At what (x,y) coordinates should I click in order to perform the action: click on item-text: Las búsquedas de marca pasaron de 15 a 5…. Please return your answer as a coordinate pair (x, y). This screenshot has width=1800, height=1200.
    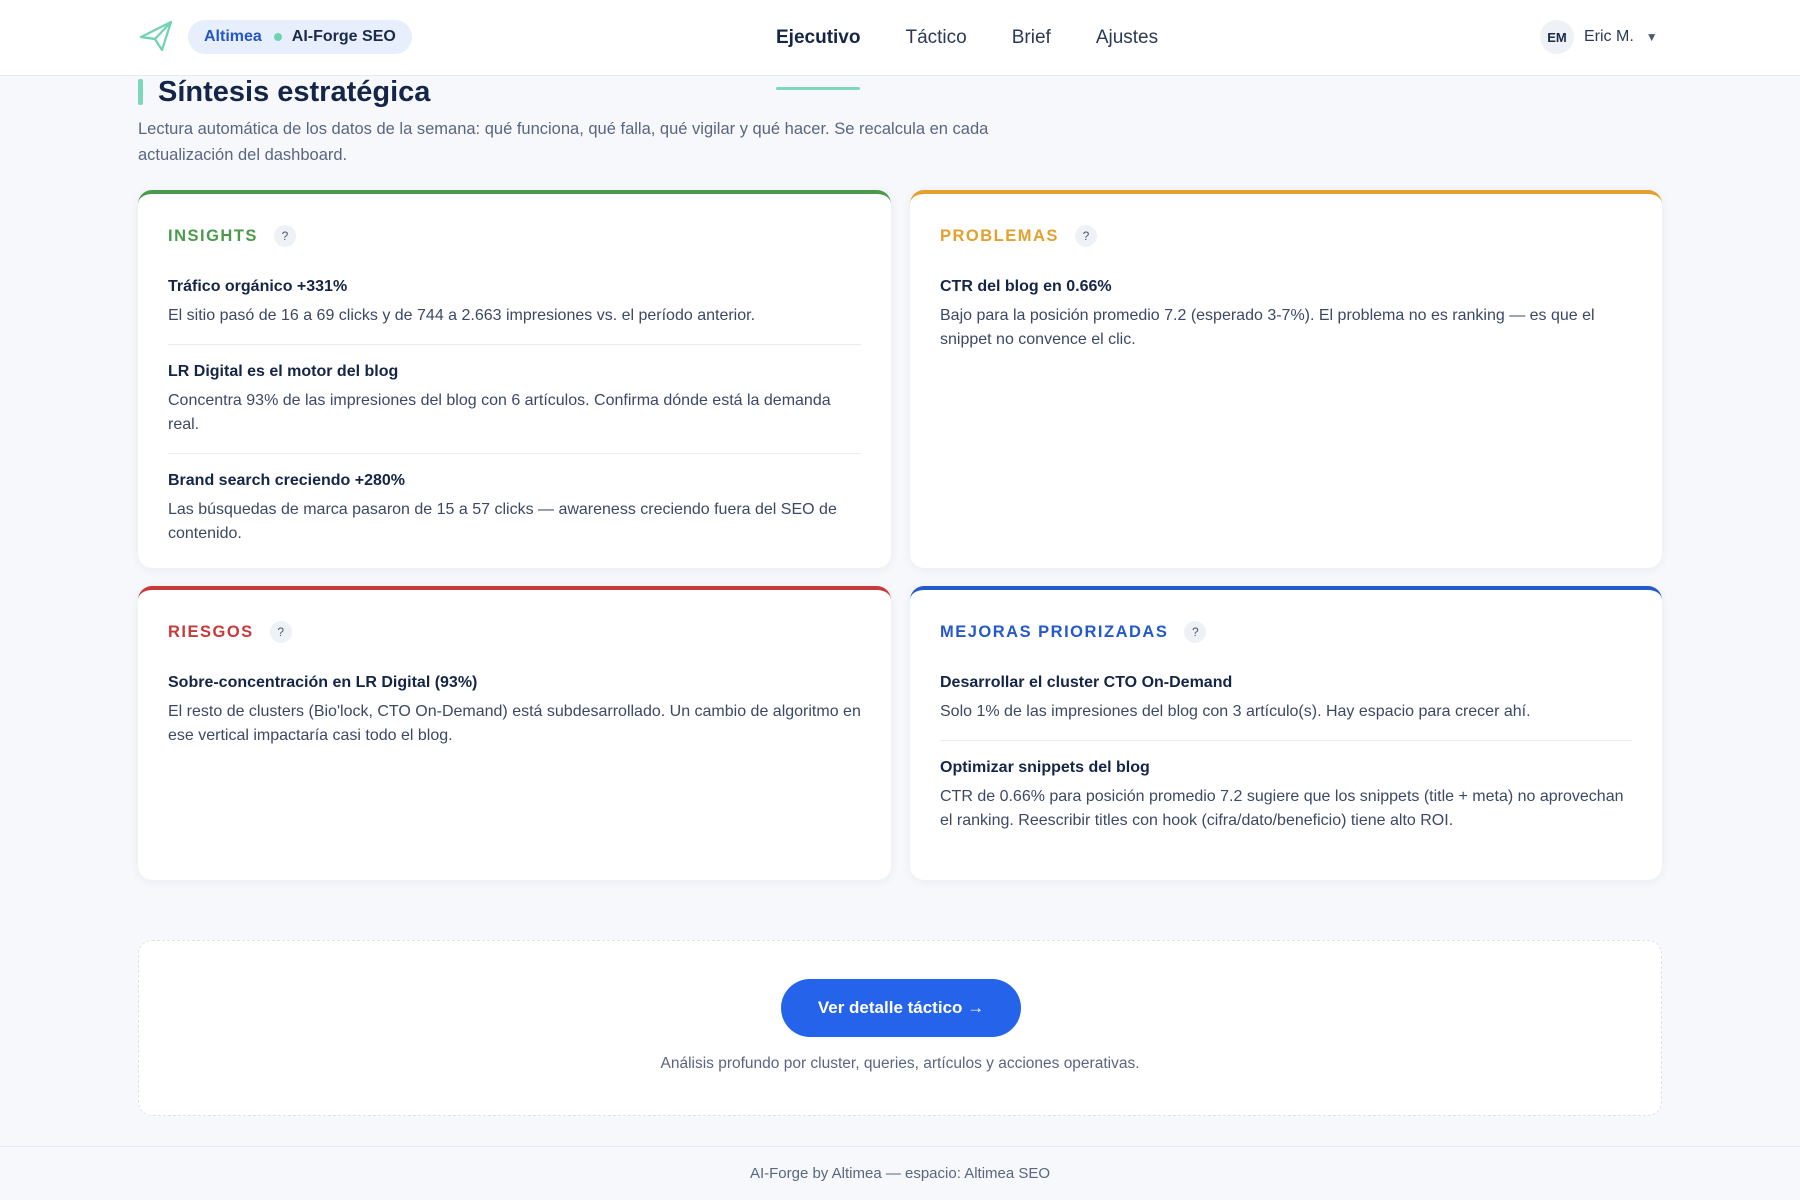
    Looking at the image, I should click on (502, 521).